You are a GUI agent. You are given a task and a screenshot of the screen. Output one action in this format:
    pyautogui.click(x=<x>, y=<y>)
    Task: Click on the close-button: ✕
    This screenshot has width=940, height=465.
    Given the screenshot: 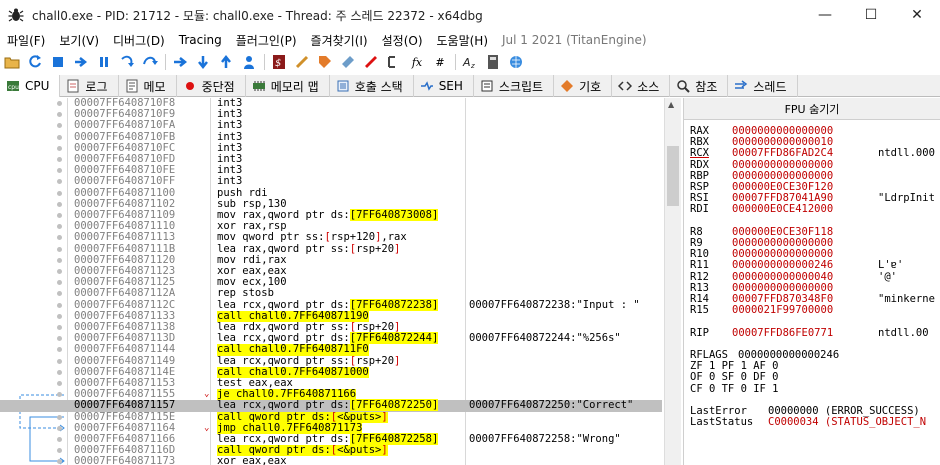 What is the action you would take?
    pyautogui.click(x=917, y=15)
    